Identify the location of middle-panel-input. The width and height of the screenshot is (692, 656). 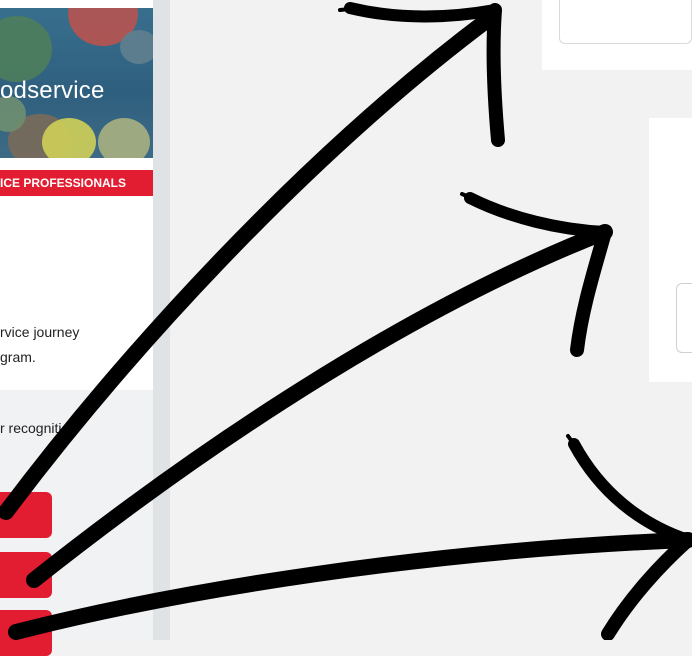
(684, 318).